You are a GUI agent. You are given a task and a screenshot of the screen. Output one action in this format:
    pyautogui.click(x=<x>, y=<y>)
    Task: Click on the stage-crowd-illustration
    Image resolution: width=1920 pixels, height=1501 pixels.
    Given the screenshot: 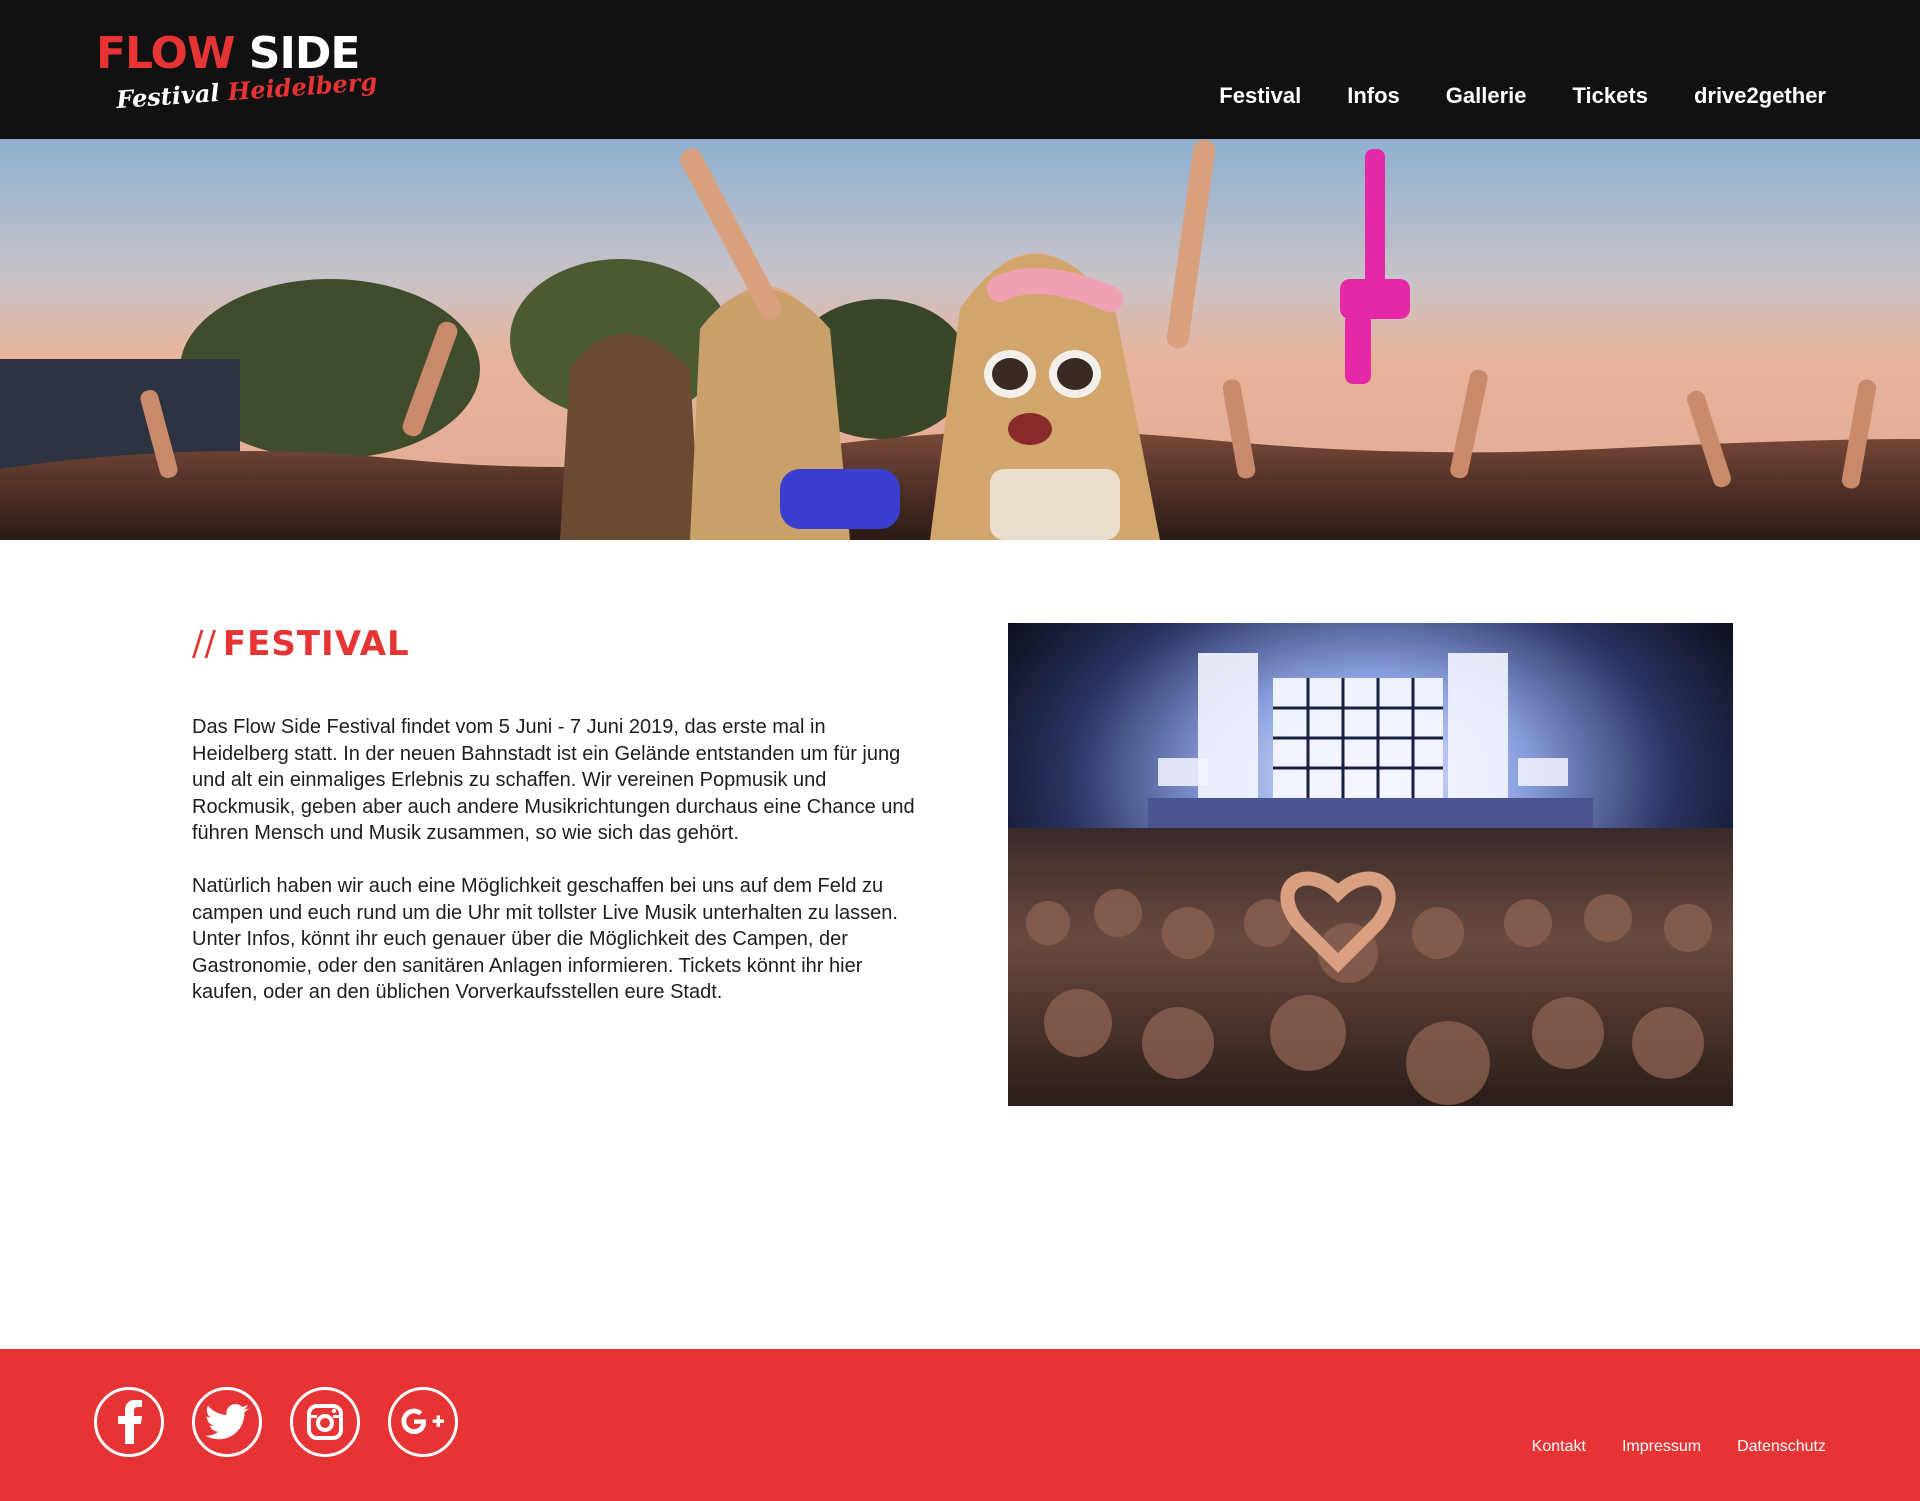 What is the action you would take?
    pyautogui.click(x=1370, y=864)
    